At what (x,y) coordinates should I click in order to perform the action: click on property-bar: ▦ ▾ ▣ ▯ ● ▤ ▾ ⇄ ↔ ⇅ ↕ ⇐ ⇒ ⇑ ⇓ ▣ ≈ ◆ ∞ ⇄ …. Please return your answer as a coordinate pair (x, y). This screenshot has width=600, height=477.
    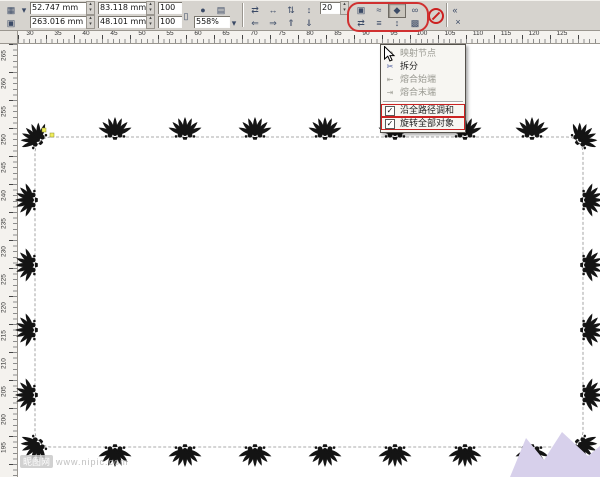
    Looking at the image, I should click on (300, 16).